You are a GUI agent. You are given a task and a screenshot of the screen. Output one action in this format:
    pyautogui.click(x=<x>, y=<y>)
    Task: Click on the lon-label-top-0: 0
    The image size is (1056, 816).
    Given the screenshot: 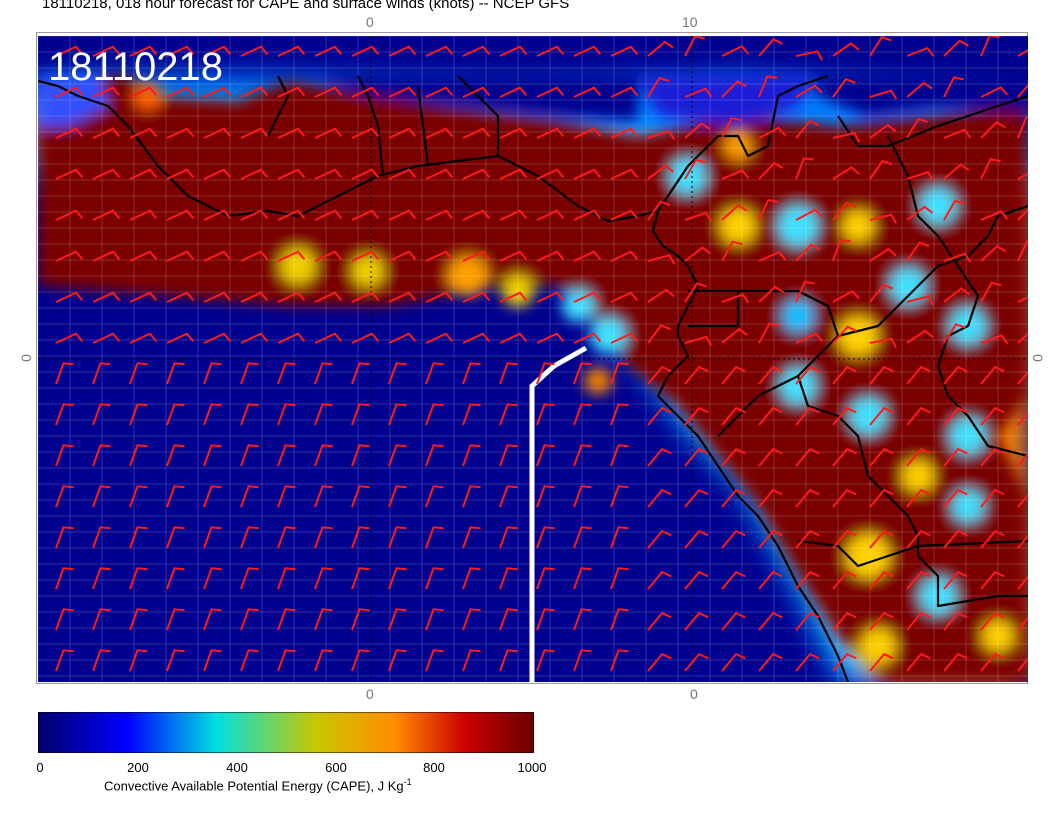 What is the action you would take?
    pyautogui.click(x=370, y=22)
    